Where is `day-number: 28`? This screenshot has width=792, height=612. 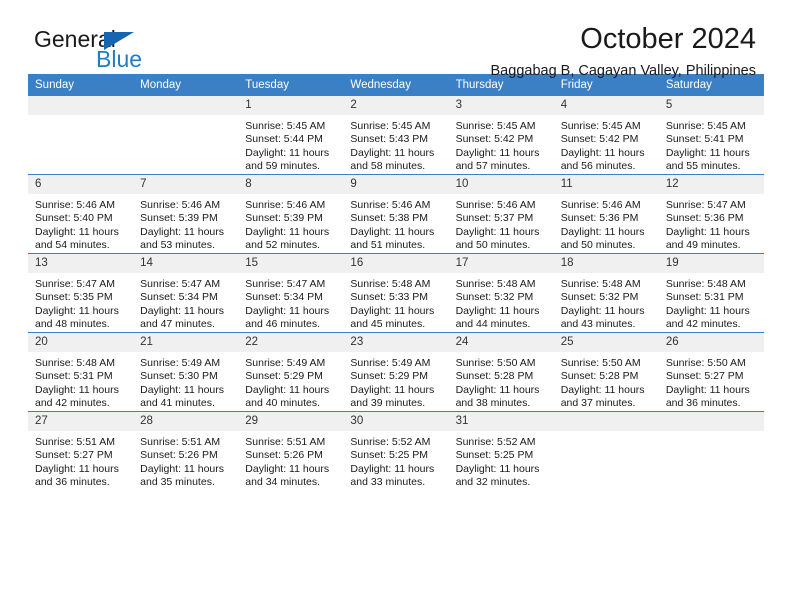 day-number: 28 is located at coordinates (186, 421).